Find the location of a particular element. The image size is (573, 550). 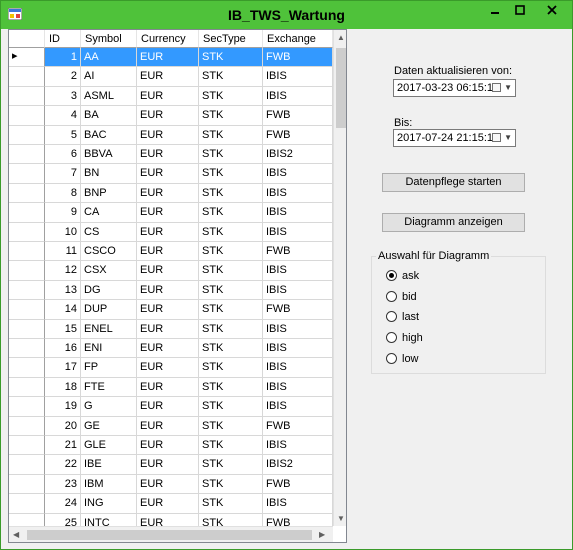

horizontal-scroll-thumb is located at coordinates (169, 535).